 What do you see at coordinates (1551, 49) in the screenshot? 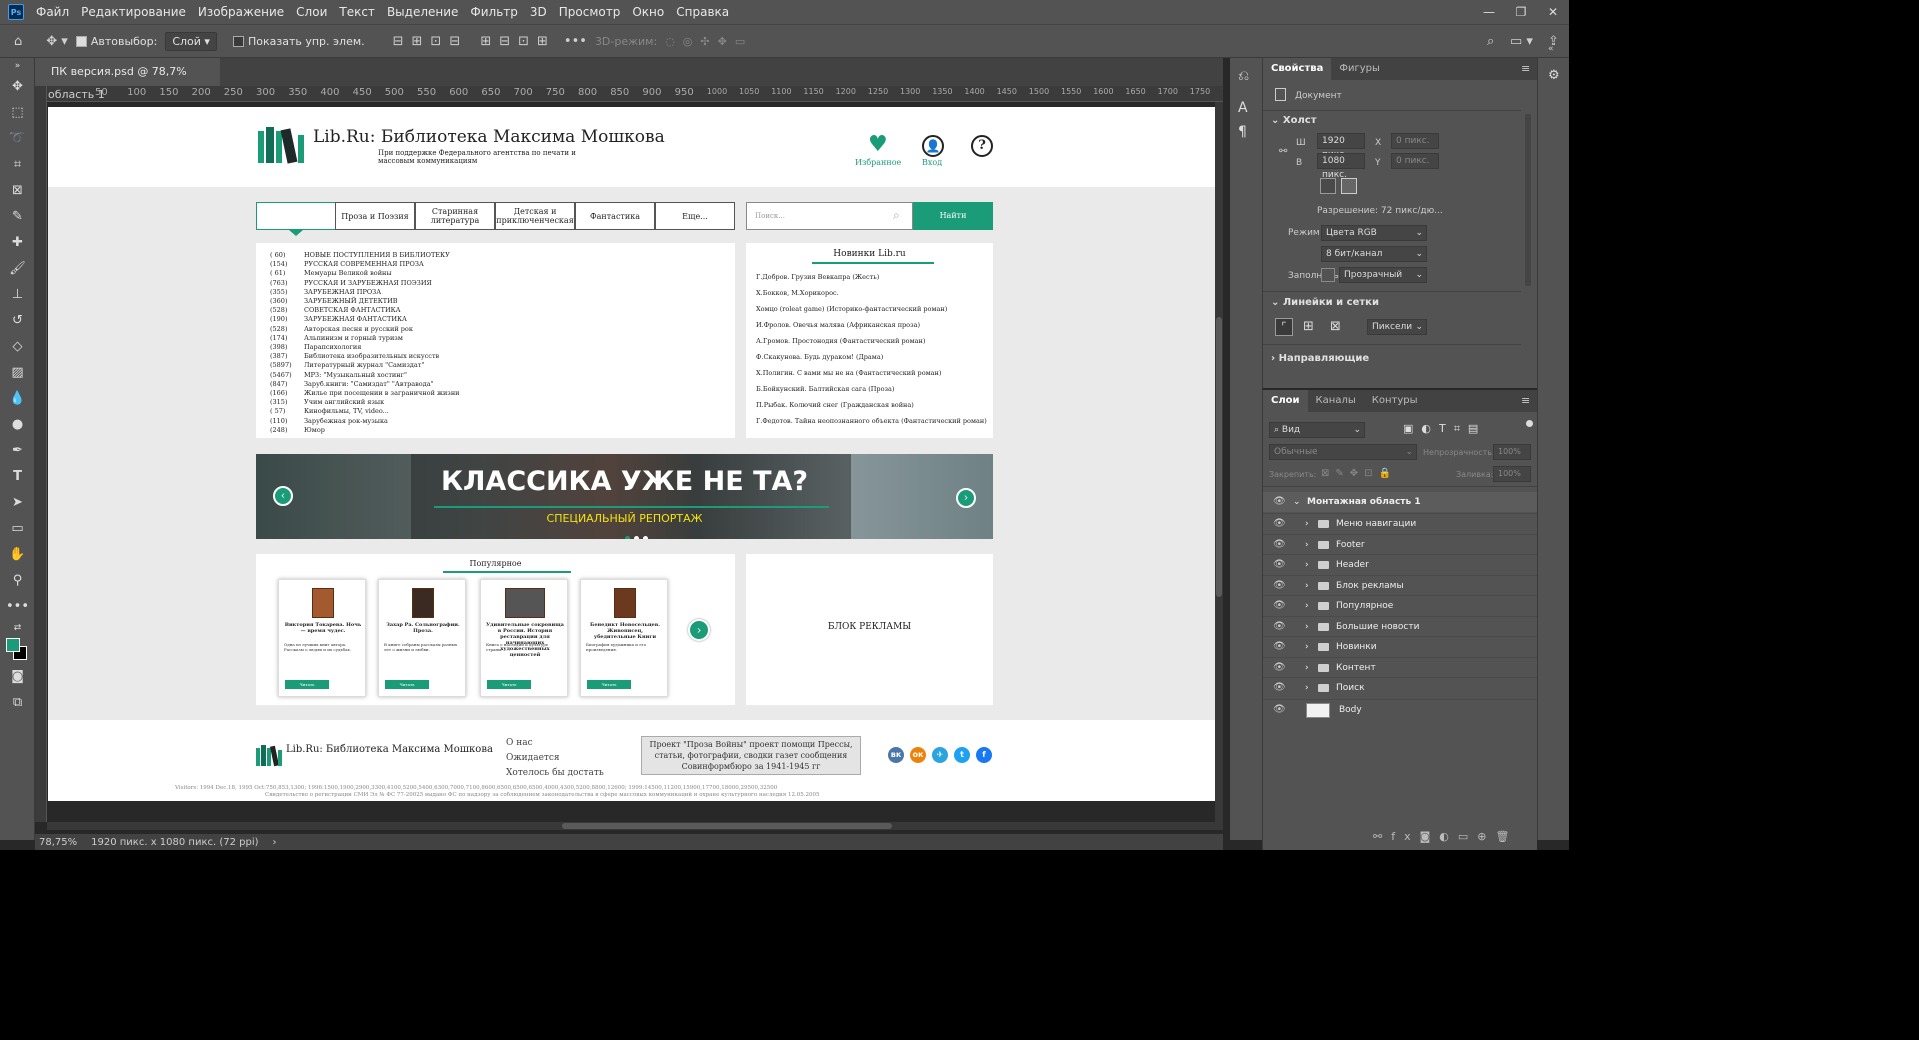
I see `collapse-panels-icon: «` at bounding box center [1551, 49].